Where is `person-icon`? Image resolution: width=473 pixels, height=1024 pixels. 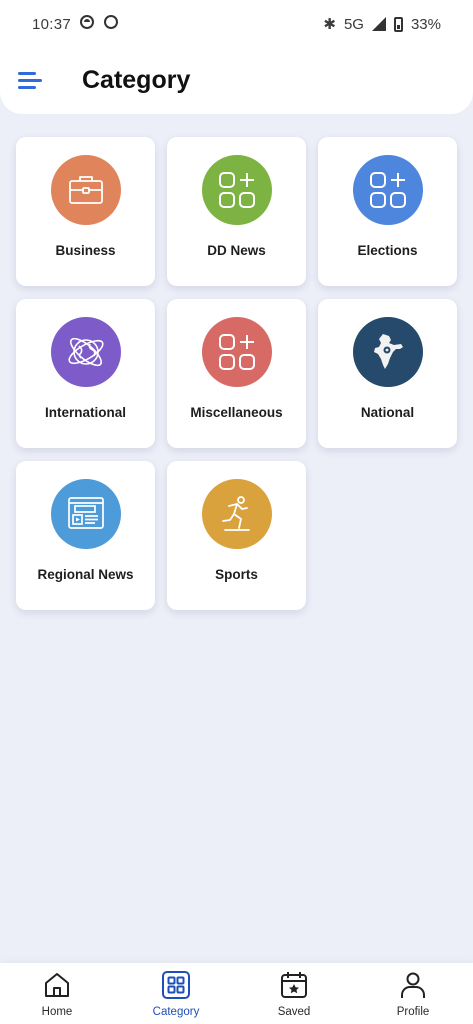 person-icon is located at coordinates (413, 985).